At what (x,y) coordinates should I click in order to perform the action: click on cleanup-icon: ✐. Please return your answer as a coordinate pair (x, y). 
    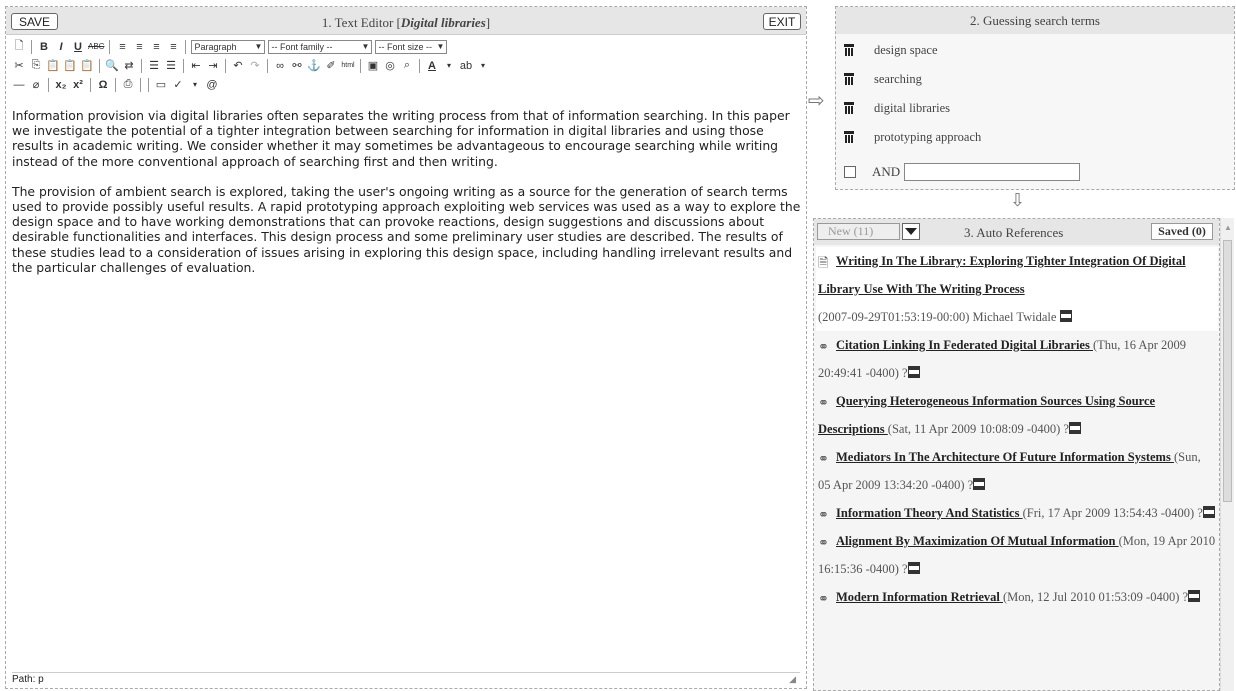
    Looking at the image, I should click on (331, 66).